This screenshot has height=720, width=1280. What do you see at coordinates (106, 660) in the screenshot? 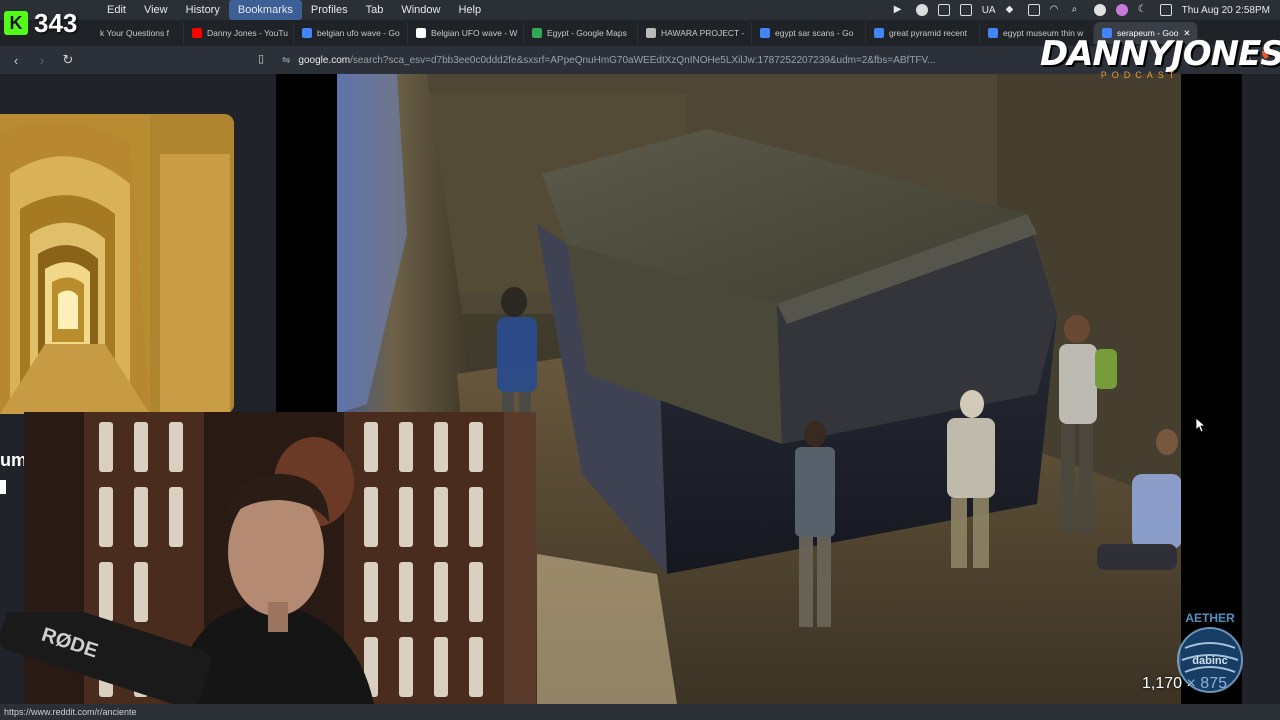
I see `microphone: RØDE` at bounding box center [106, 660].